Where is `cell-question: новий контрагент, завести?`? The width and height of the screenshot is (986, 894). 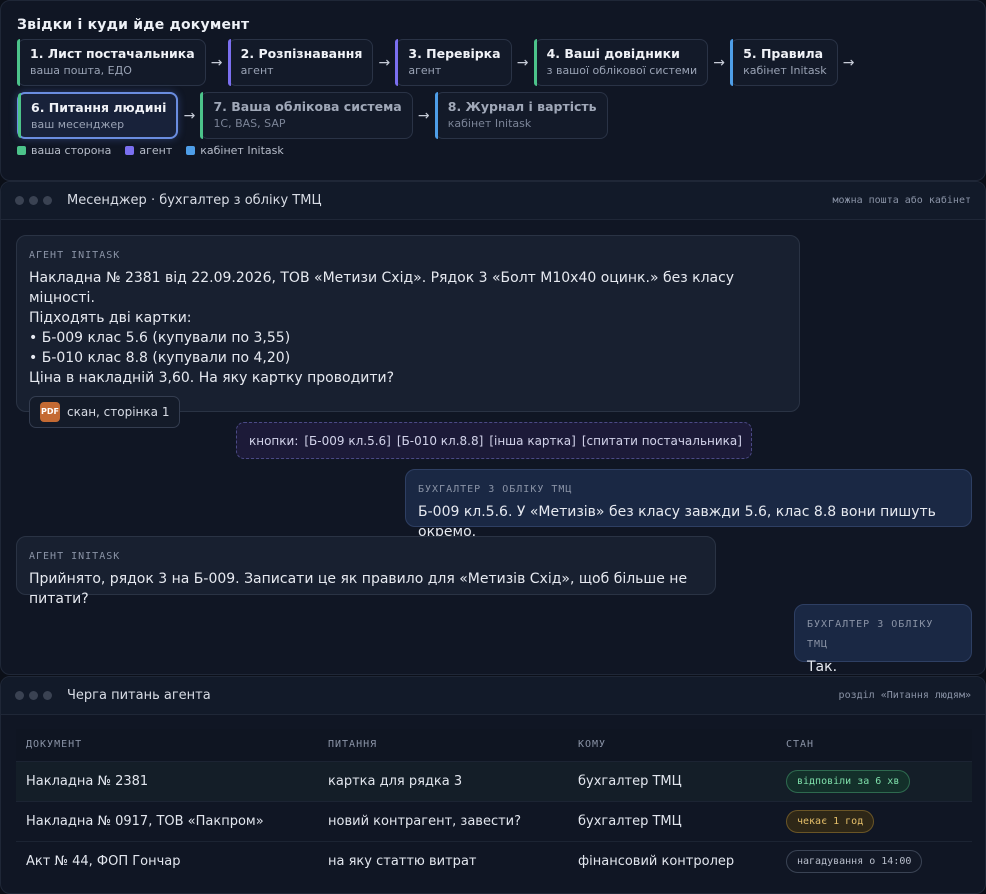 cell-question: новий контрагент, завести? is located at coordinates (443, 820).